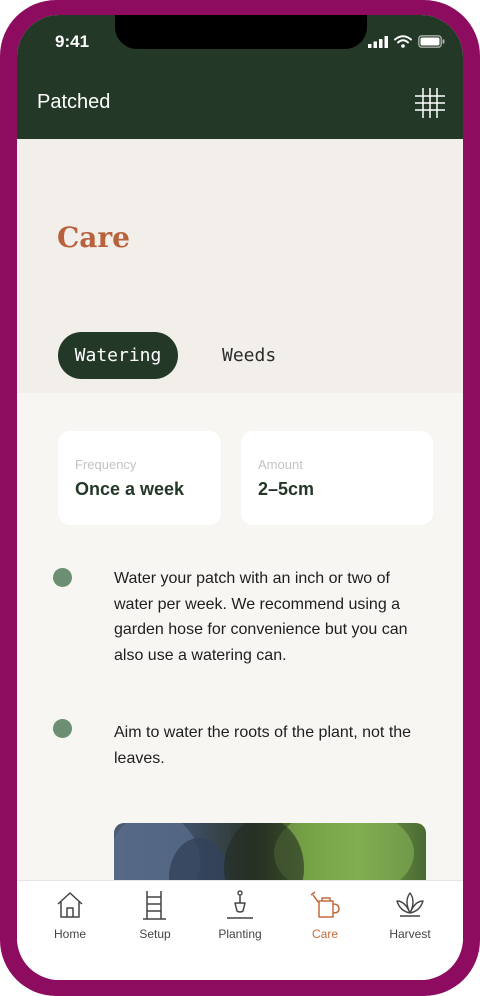 The image size is (480, 996). I want to click on battery-icon, so click(431, 41).